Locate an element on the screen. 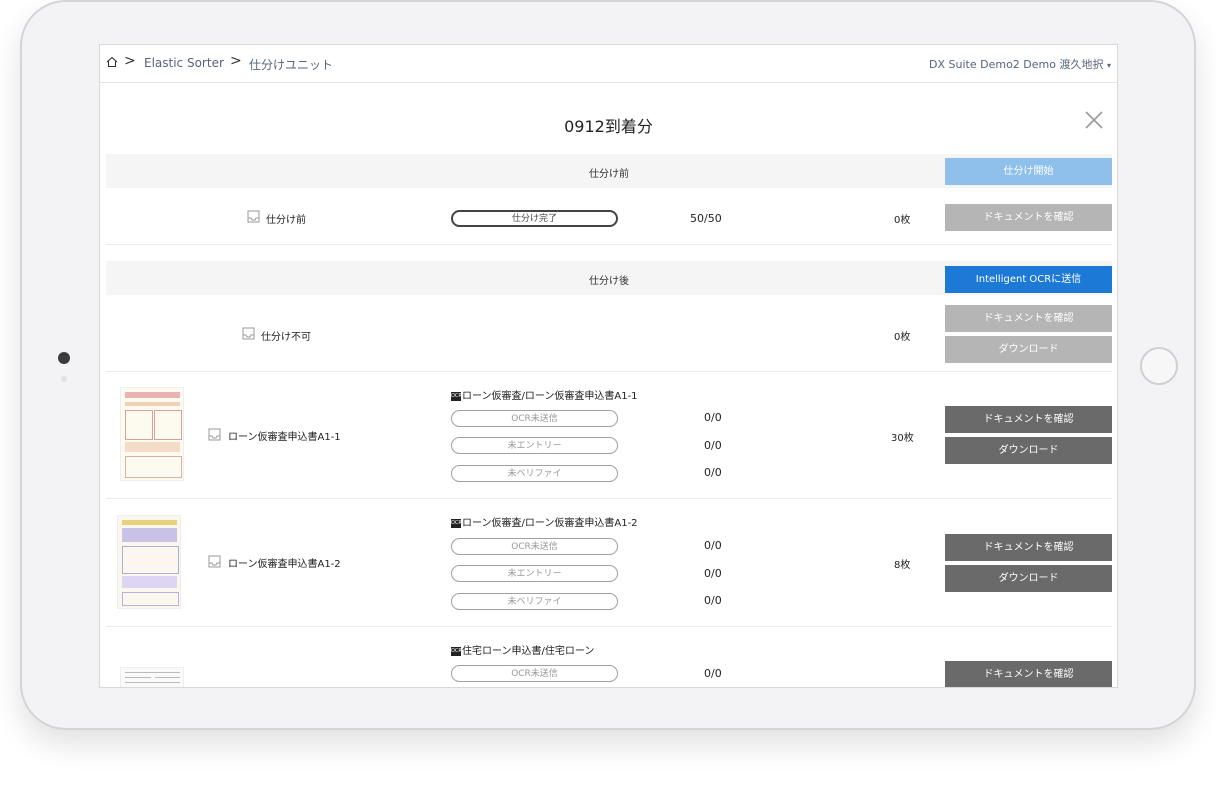 This screenshot has width=1216, height=801. breadcrumb-elastic-sorter: Elastic Sorter is located at coordinates (184, 63).